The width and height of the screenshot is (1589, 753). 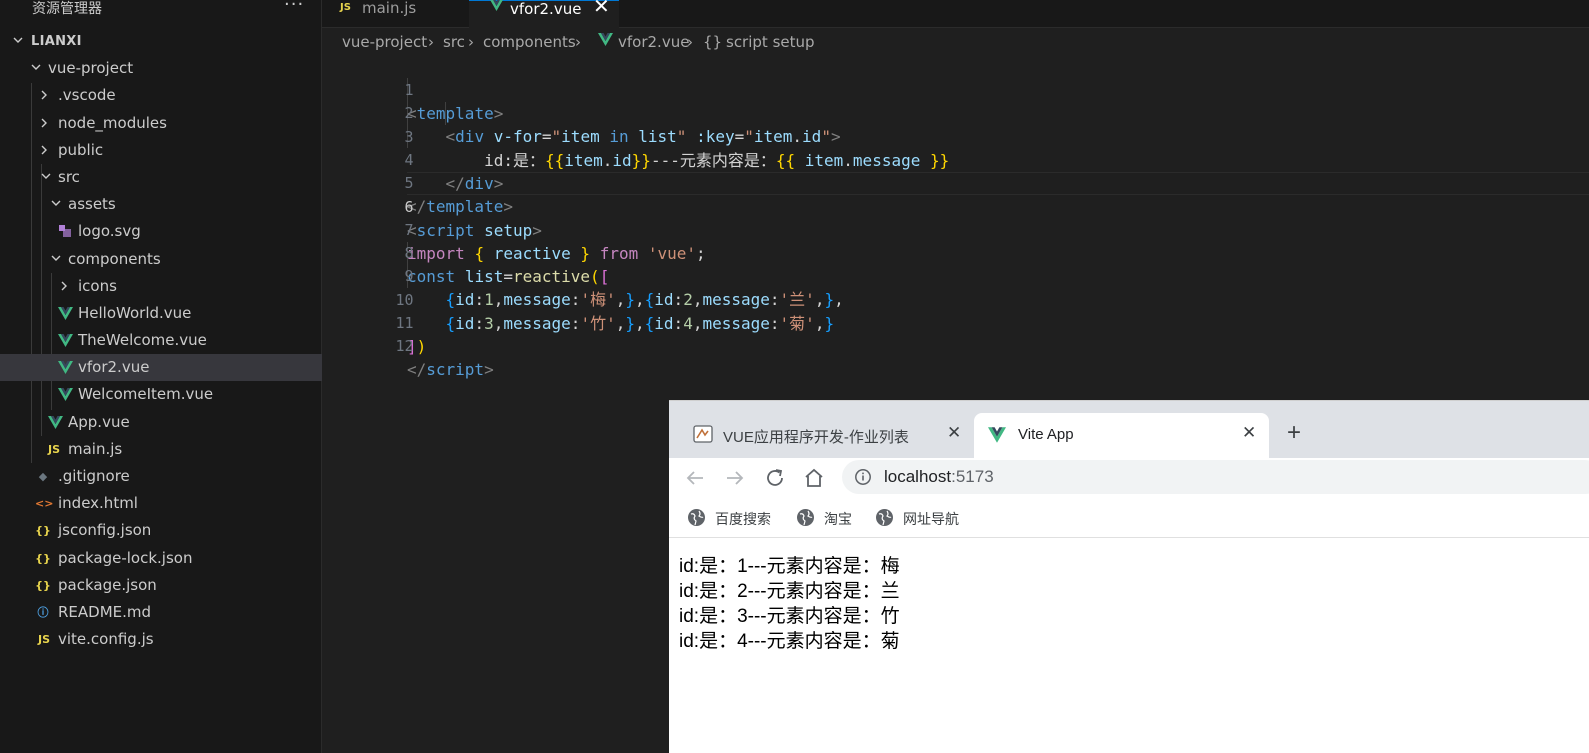 I want to click on git-file-icon: ◆, so click(x=43, y=476).